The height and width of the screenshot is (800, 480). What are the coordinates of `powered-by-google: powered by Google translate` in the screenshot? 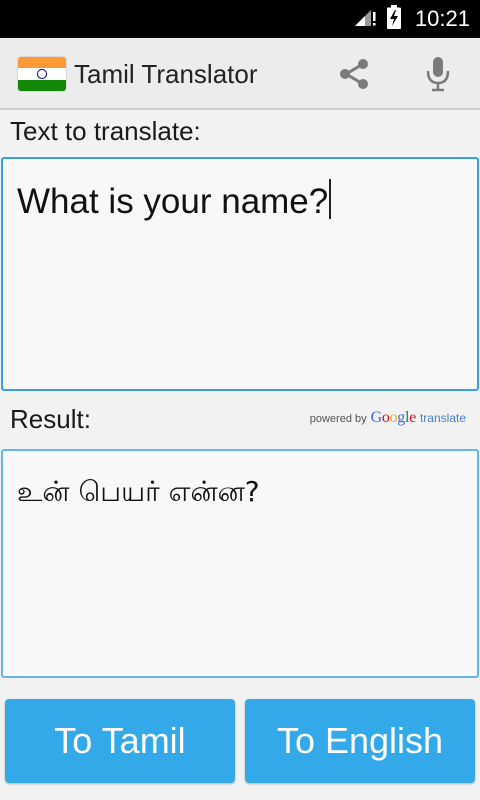 It's located at (388, 418).